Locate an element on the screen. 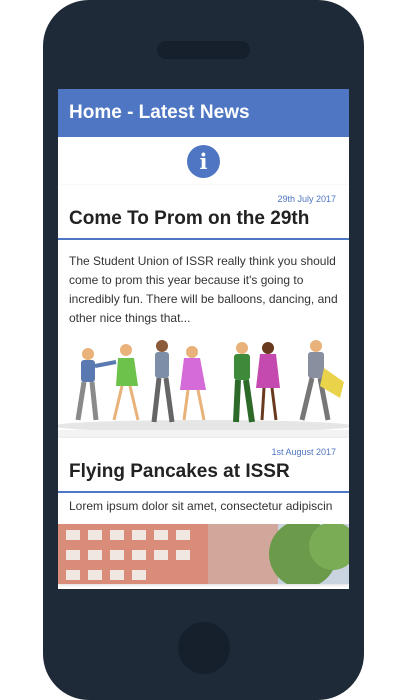  article-title: Come To Prom on the 29th is located at coordinates (203, 221).